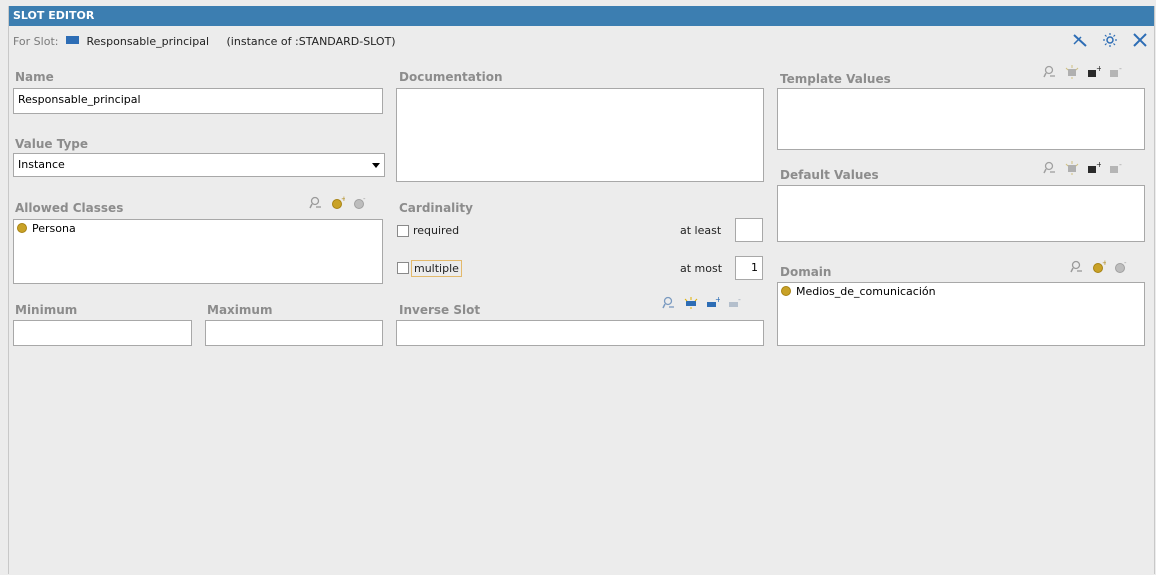 The image size is (1156, 575). Describe the element at coordinates (580, 135) in the screenshot. I see `documentation-textarea` at that location.